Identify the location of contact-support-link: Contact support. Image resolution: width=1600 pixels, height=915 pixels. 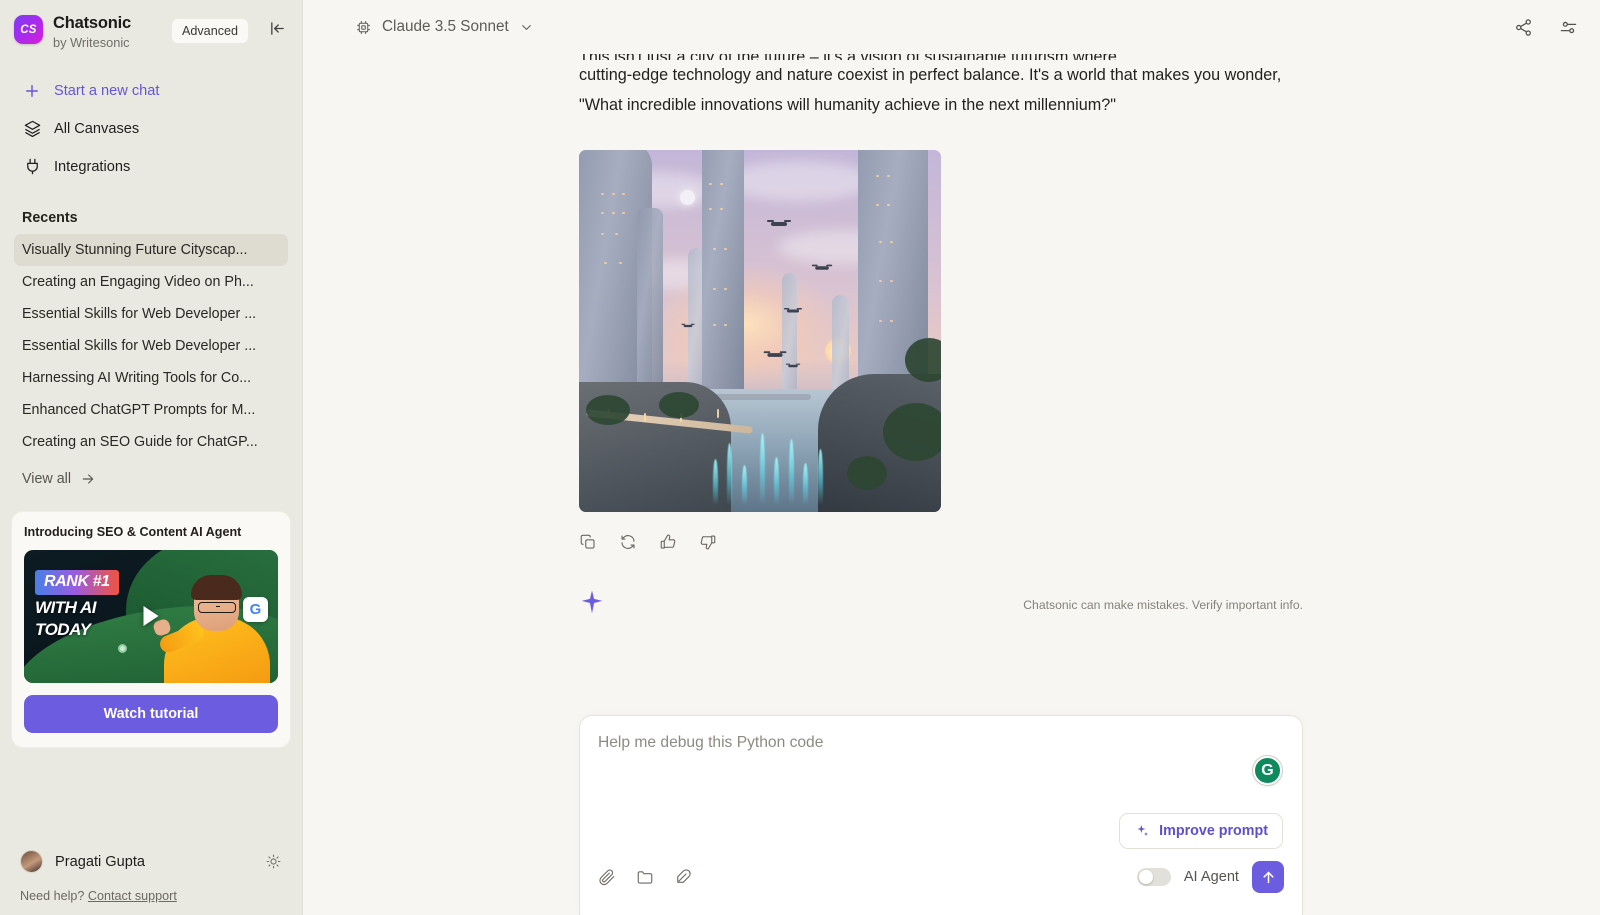
(132, 896).